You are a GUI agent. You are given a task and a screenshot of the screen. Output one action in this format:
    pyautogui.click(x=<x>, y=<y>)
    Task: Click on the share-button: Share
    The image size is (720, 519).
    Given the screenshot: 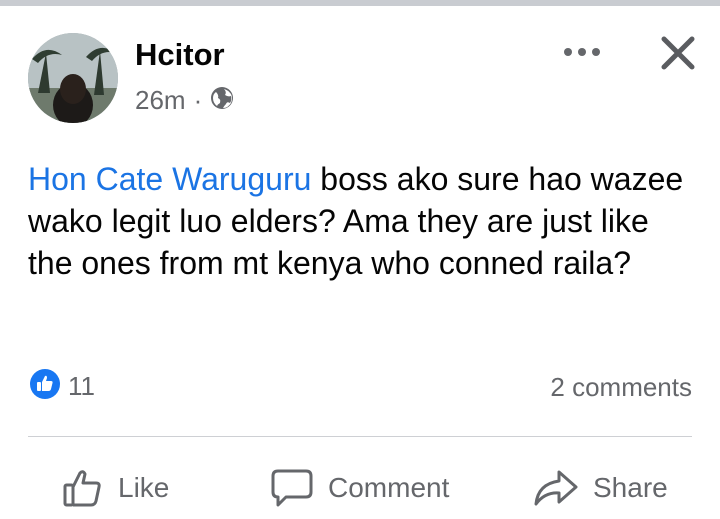 What is the action you would take?
    pyautogui.click(x=600, y=488)
    